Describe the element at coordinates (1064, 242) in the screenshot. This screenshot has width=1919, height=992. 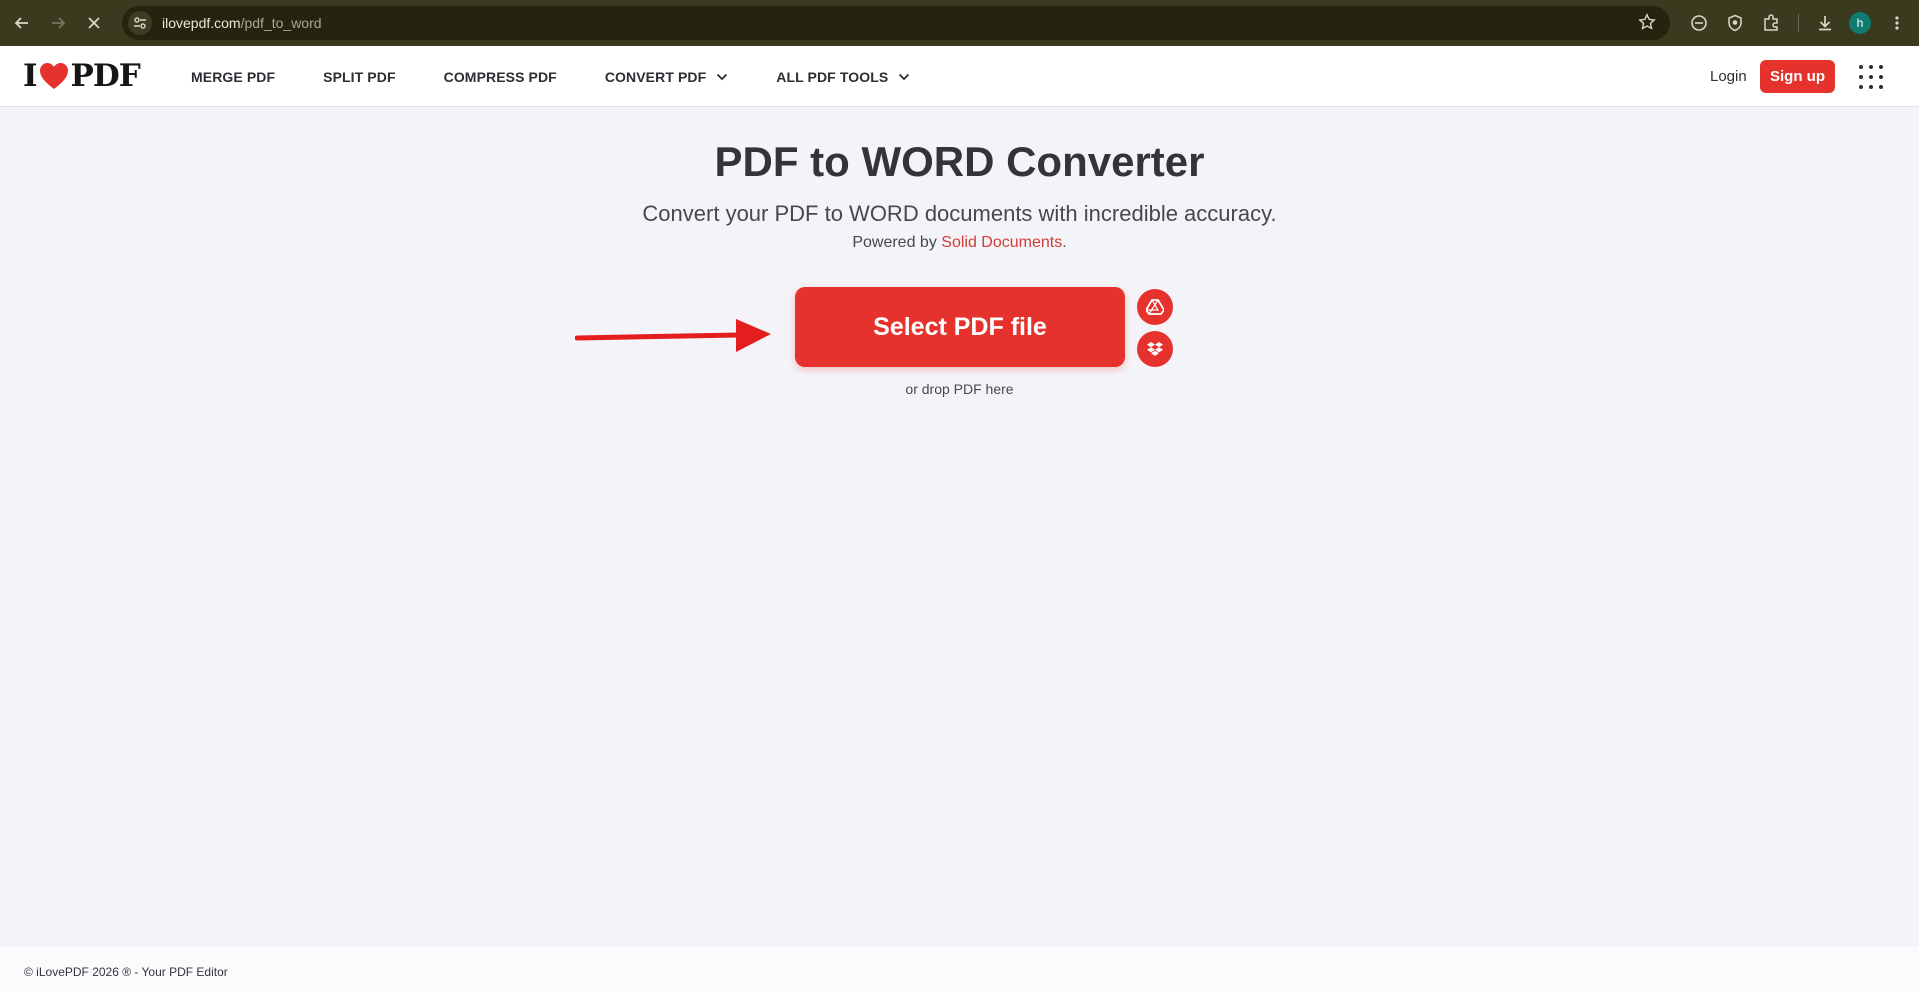
I see `powered-suffix: .` at that location.